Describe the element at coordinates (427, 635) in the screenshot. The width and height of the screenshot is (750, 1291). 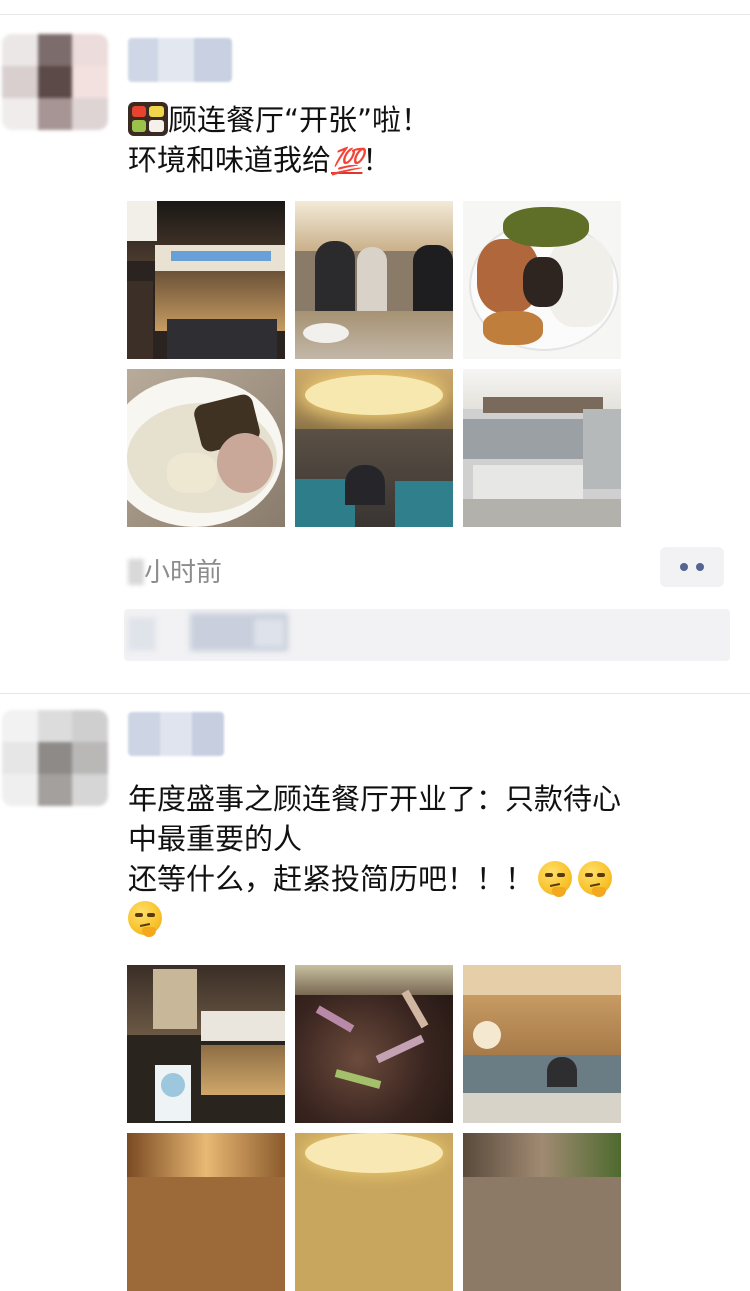
I see `likes-bar` at that location.